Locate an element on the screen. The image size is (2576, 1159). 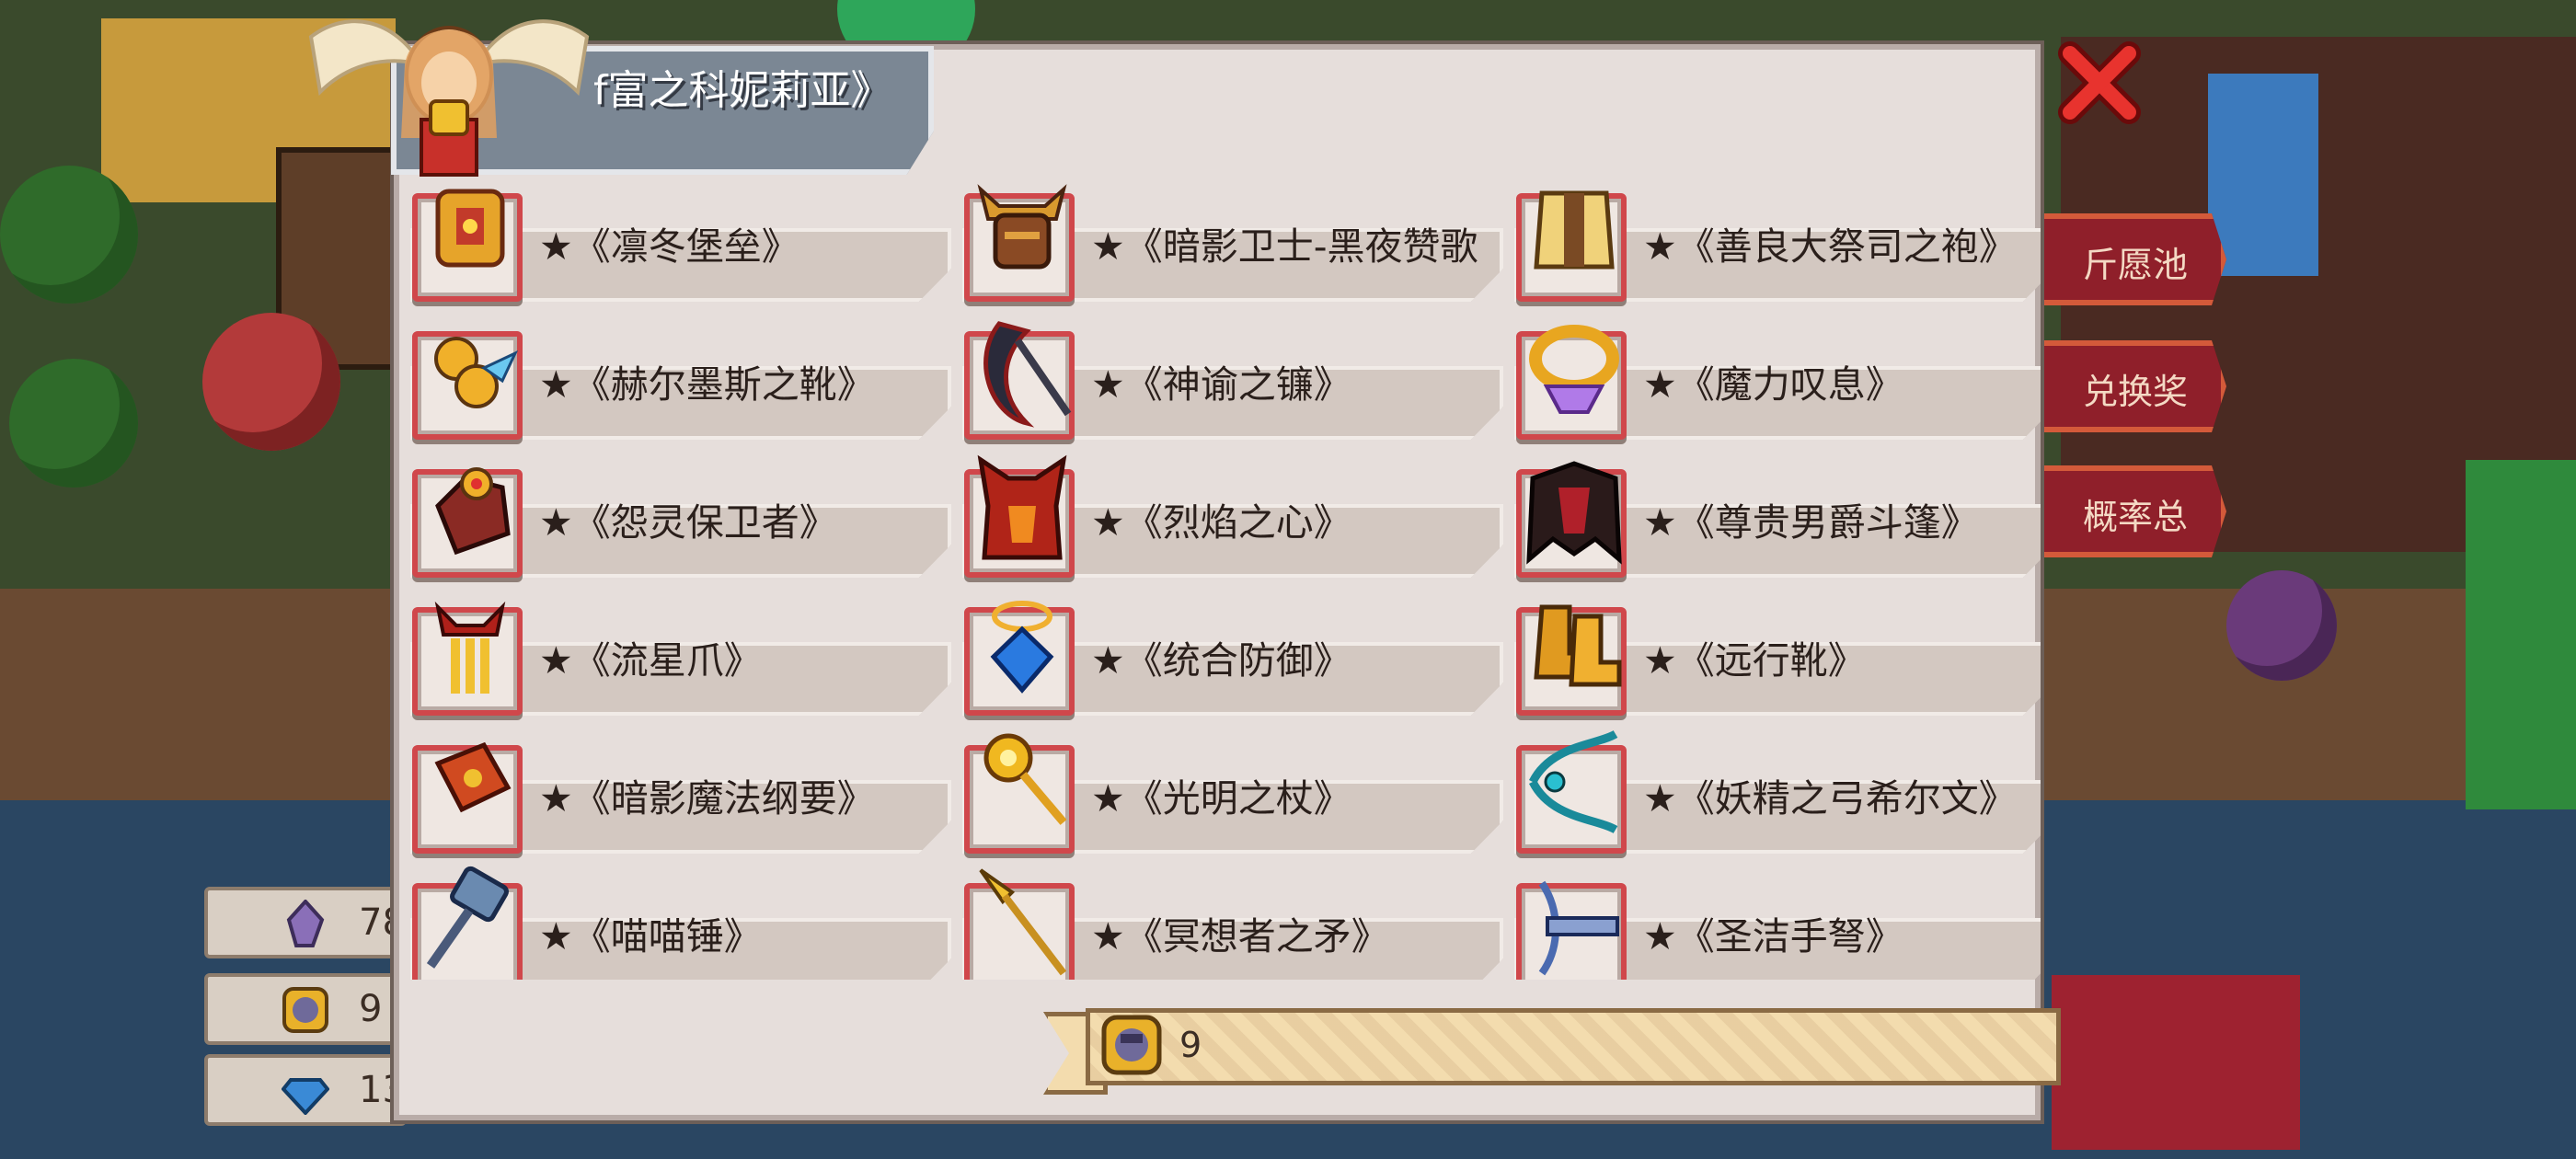
list-item: ★《远行靴》 is located at coordinates (1773, 653).